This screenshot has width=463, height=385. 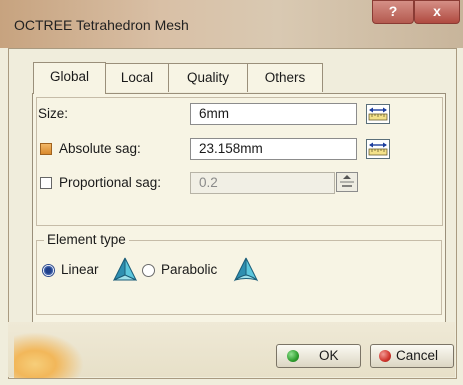 I want to click on close-button: x, so click(x=437, y=12).